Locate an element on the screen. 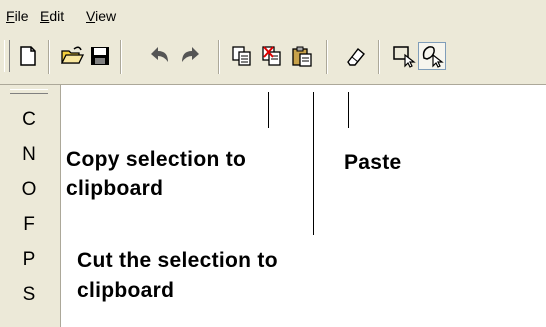 This screenshot has height=327, width=546. new-button is located at coordinates (28, 56).